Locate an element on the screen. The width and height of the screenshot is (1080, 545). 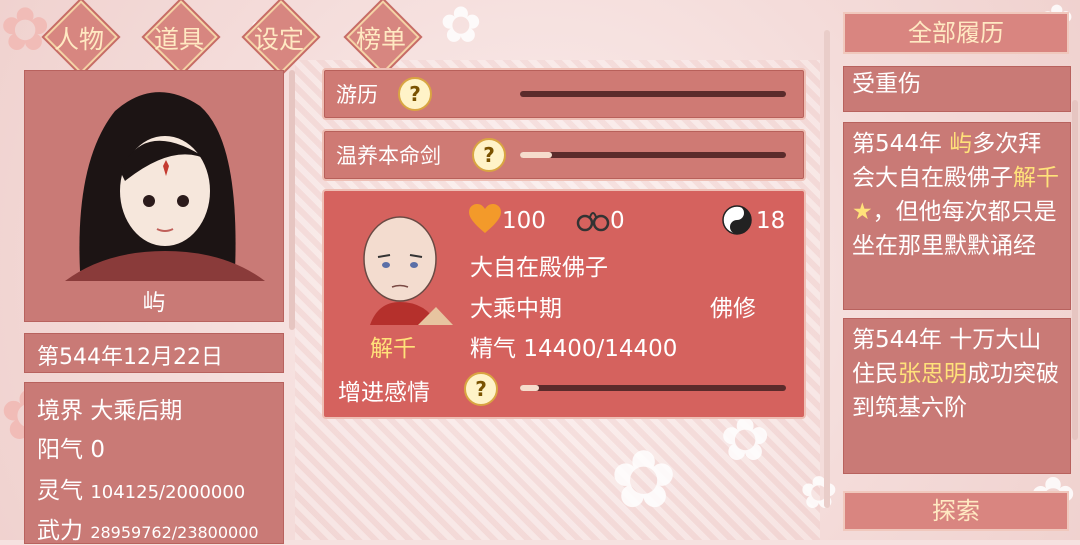
left-scrollbar is located at coordinates (292, 200).